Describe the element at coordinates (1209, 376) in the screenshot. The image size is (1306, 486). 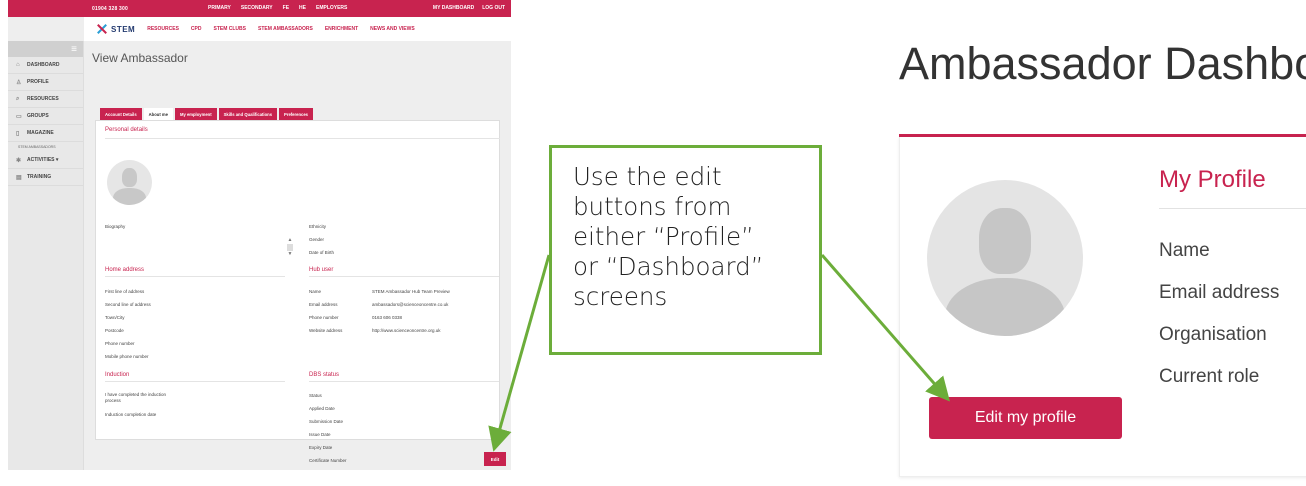
I see `current-role-label: Current role` at that location.